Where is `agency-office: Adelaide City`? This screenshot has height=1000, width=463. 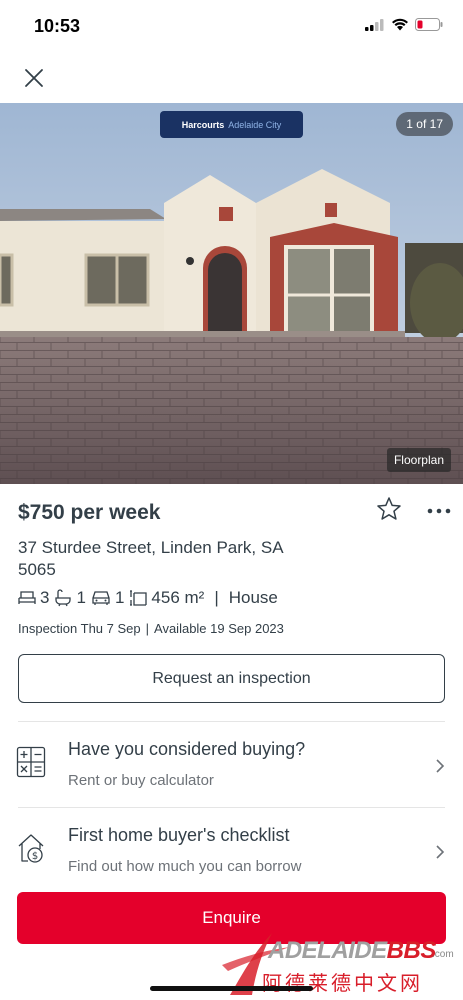
agency-office: Adelaide City is located at coordinates (255, 124).